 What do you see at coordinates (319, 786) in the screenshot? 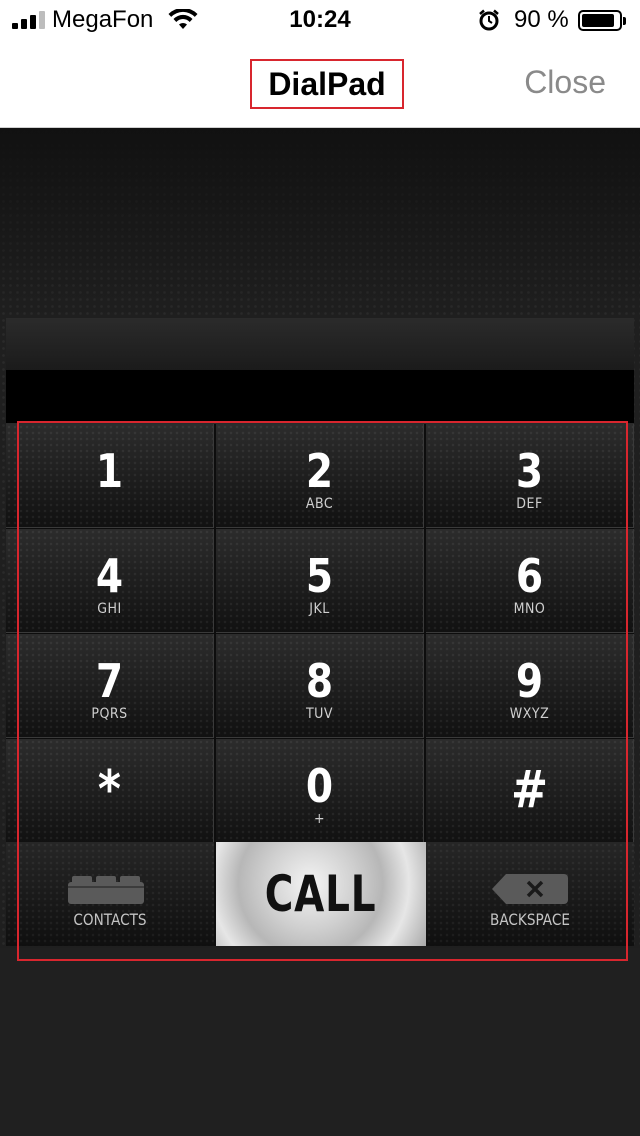
I see `key-digit: 0` at bounding box center [319, 786].